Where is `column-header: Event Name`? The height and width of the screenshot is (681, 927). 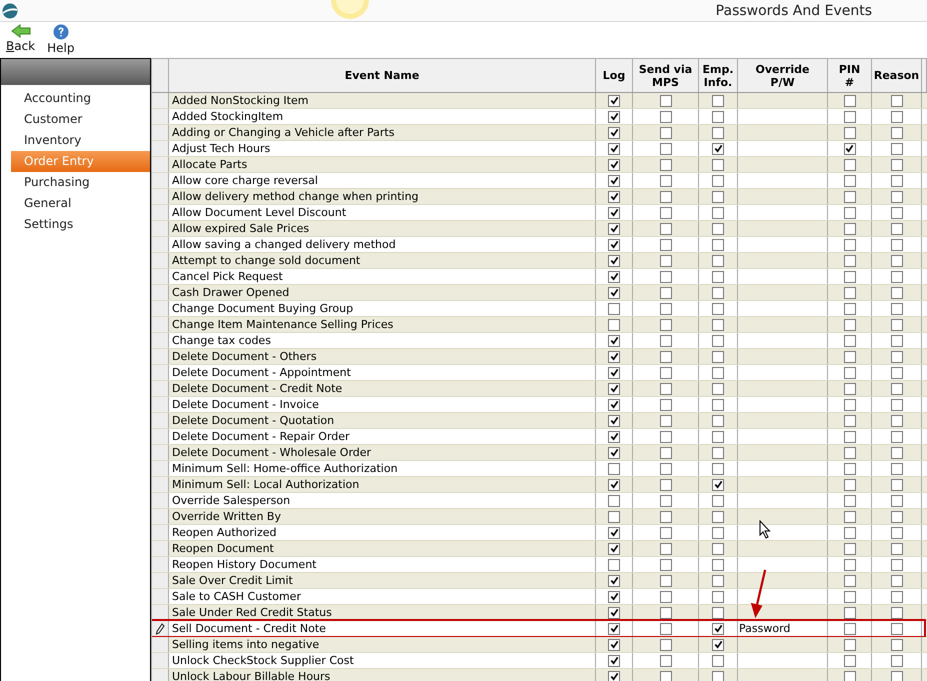 column-header: Event Name is located at coordinates (382, 75).